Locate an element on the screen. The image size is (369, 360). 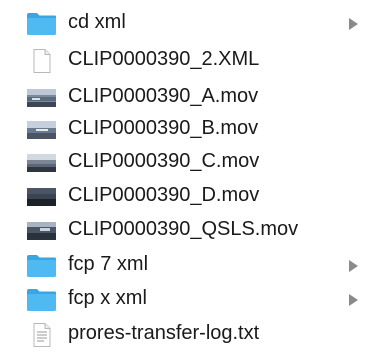
file-name: fcp 7 xml is located at coordinates (108, 264).